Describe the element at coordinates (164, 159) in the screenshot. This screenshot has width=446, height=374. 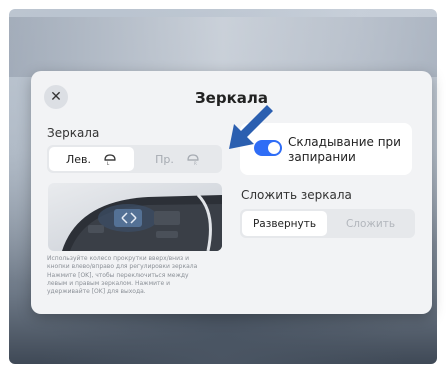
I see `right-mirror-label: Пр.` at that location.